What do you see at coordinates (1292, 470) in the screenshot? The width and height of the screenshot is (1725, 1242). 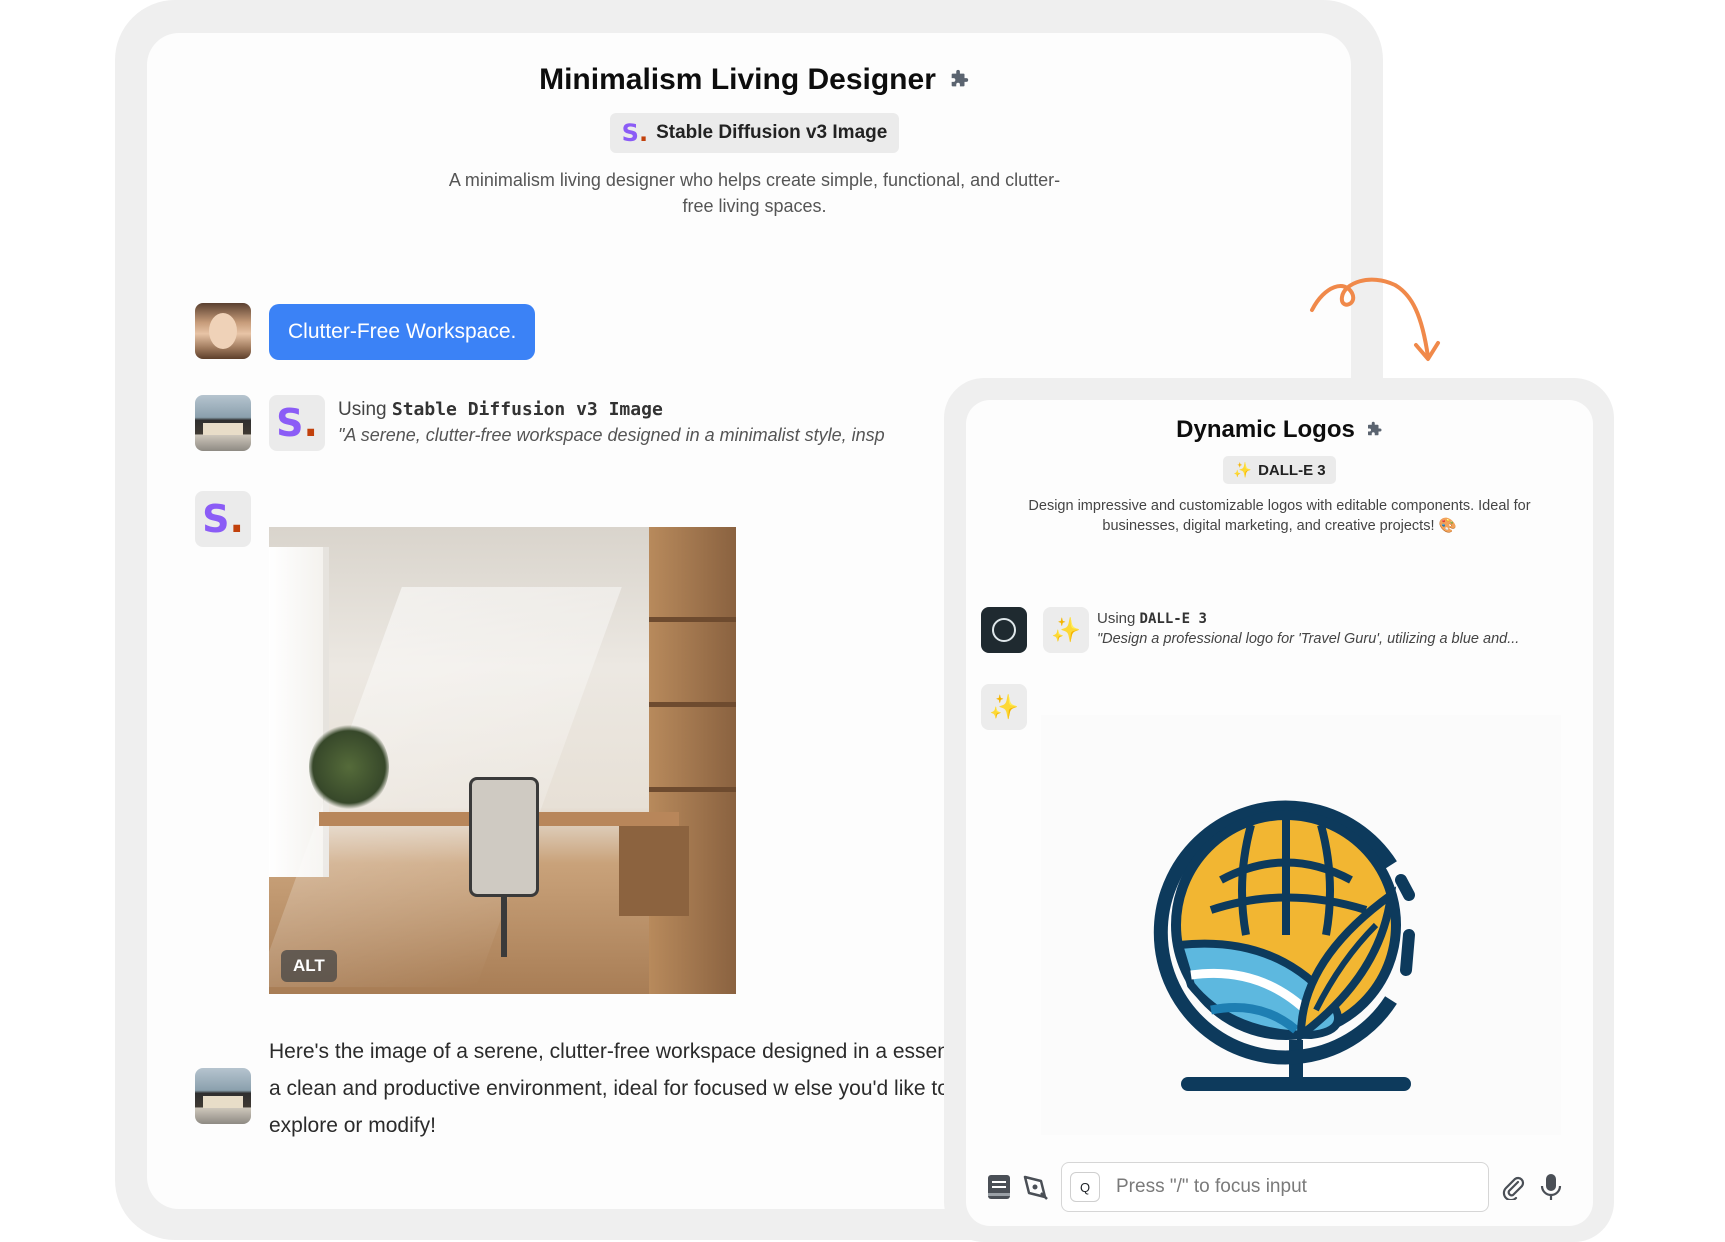 I see `dalle-badge-label: DALL-E 3` at bounding box center [1292, 470].